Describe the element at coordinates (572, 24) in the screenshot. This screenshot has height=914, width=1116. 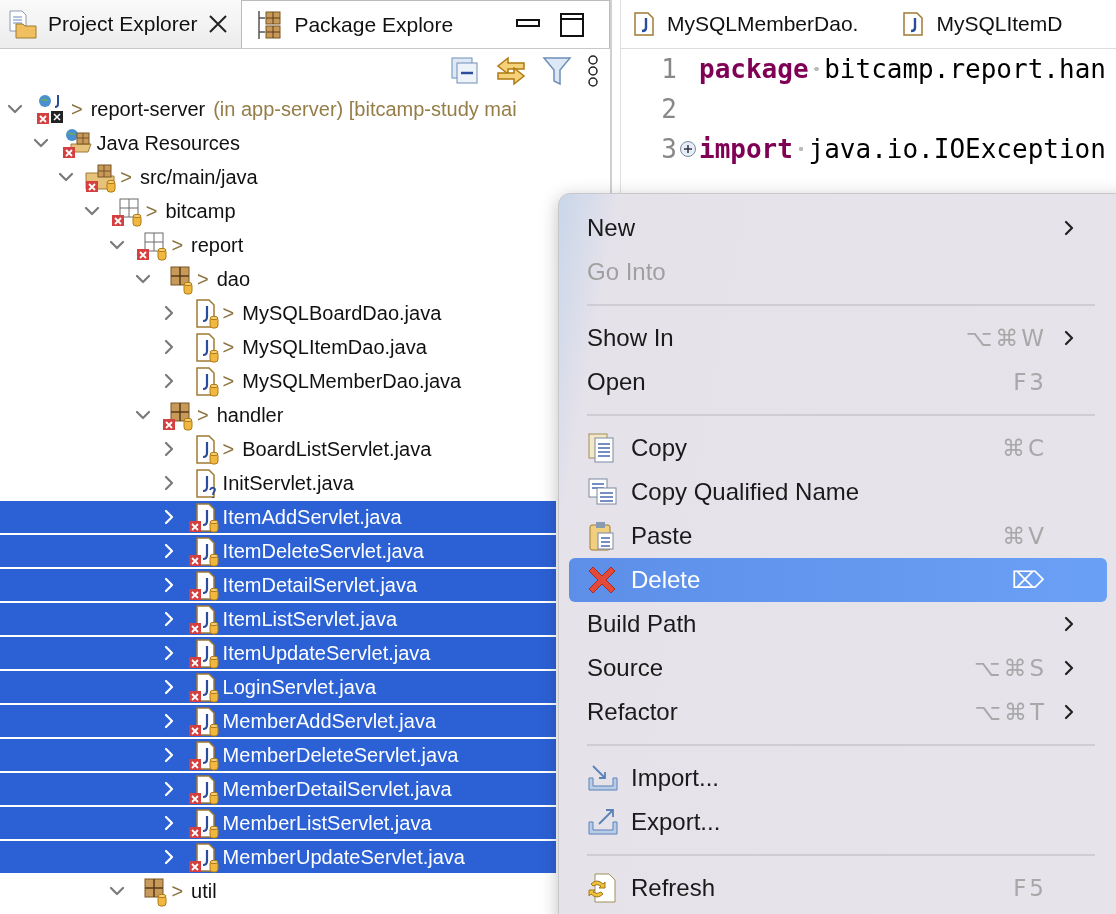
I see `maximize-icon` at that location.